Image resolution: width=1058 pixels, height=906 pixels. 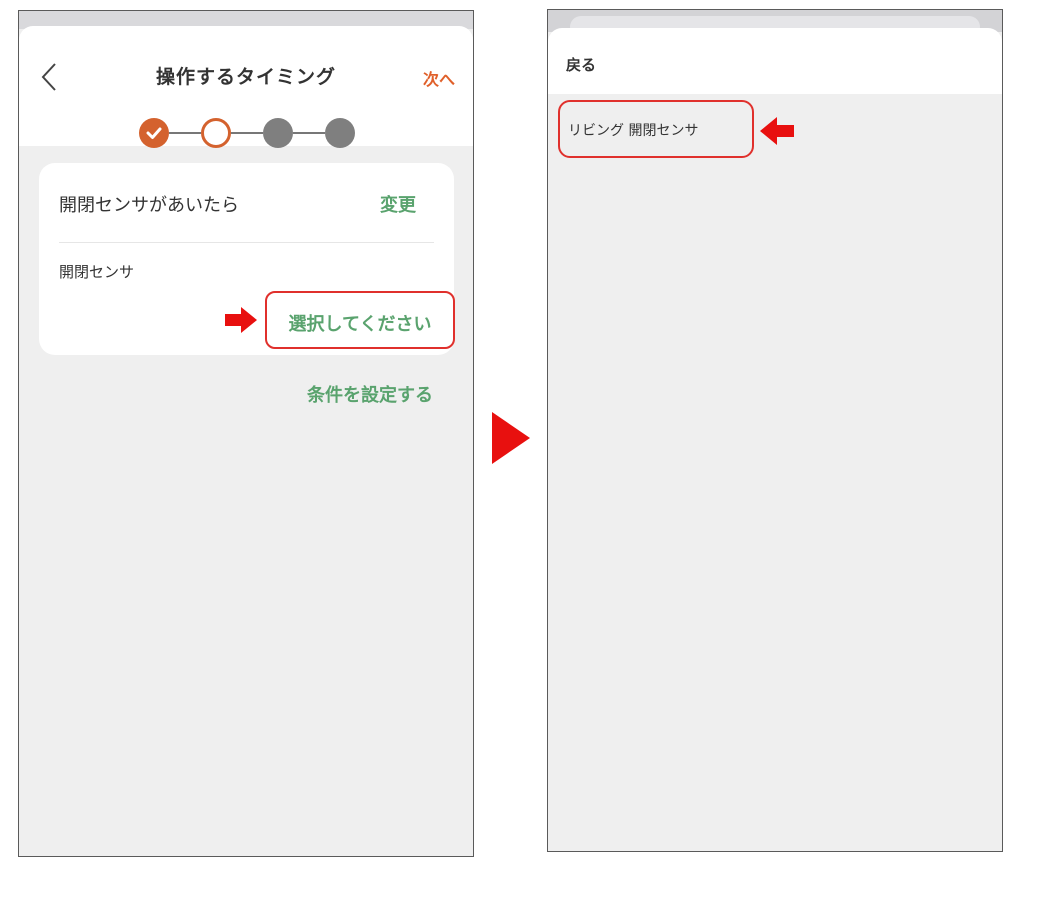 I want to click on page-title: 操作するタイミング, so click(x=245, y=77).